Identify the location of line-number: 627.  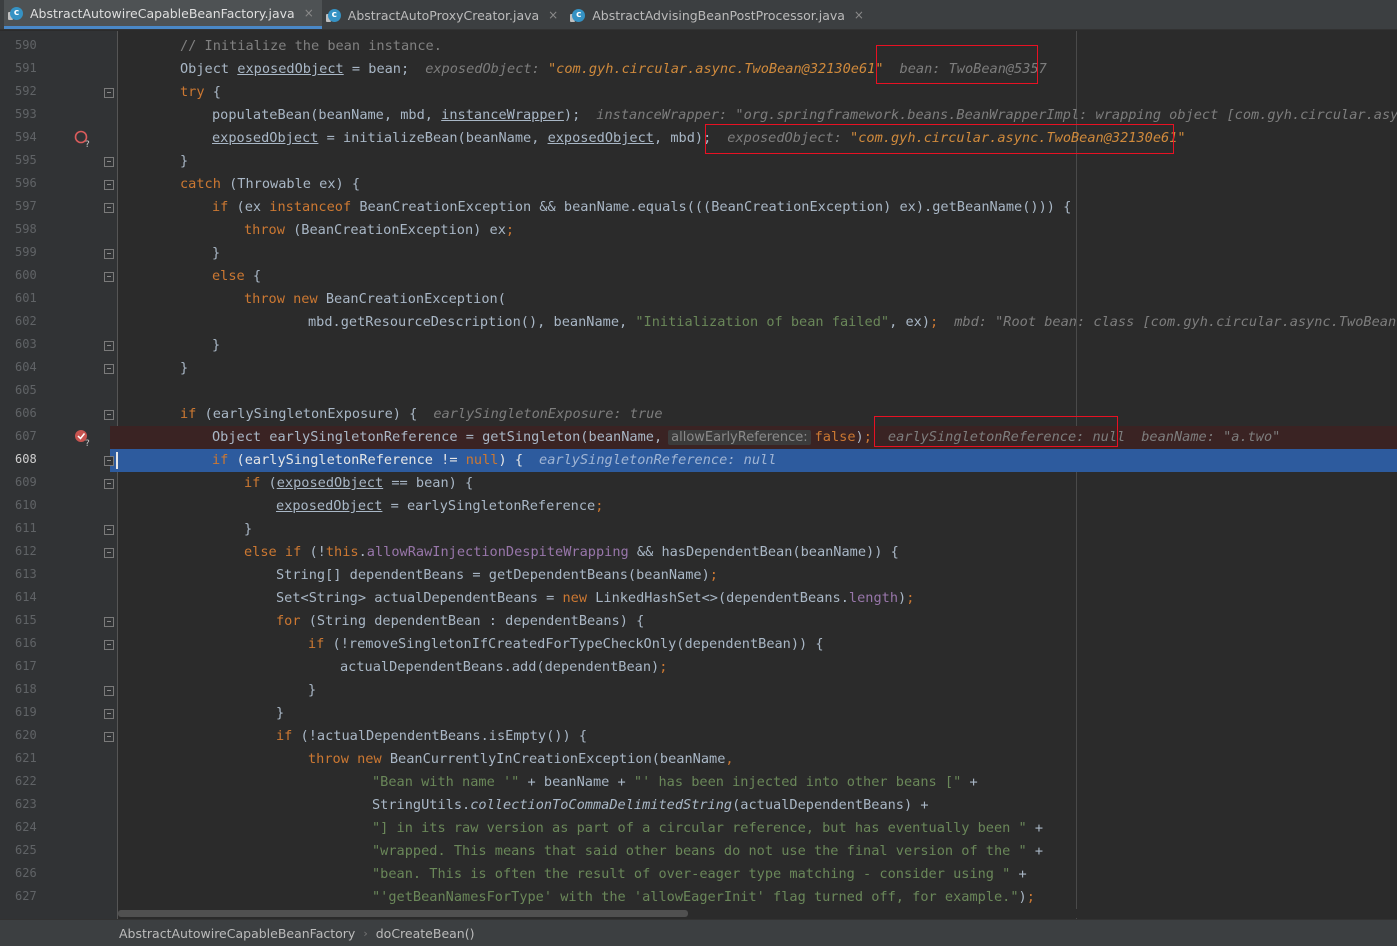
(26, 896).